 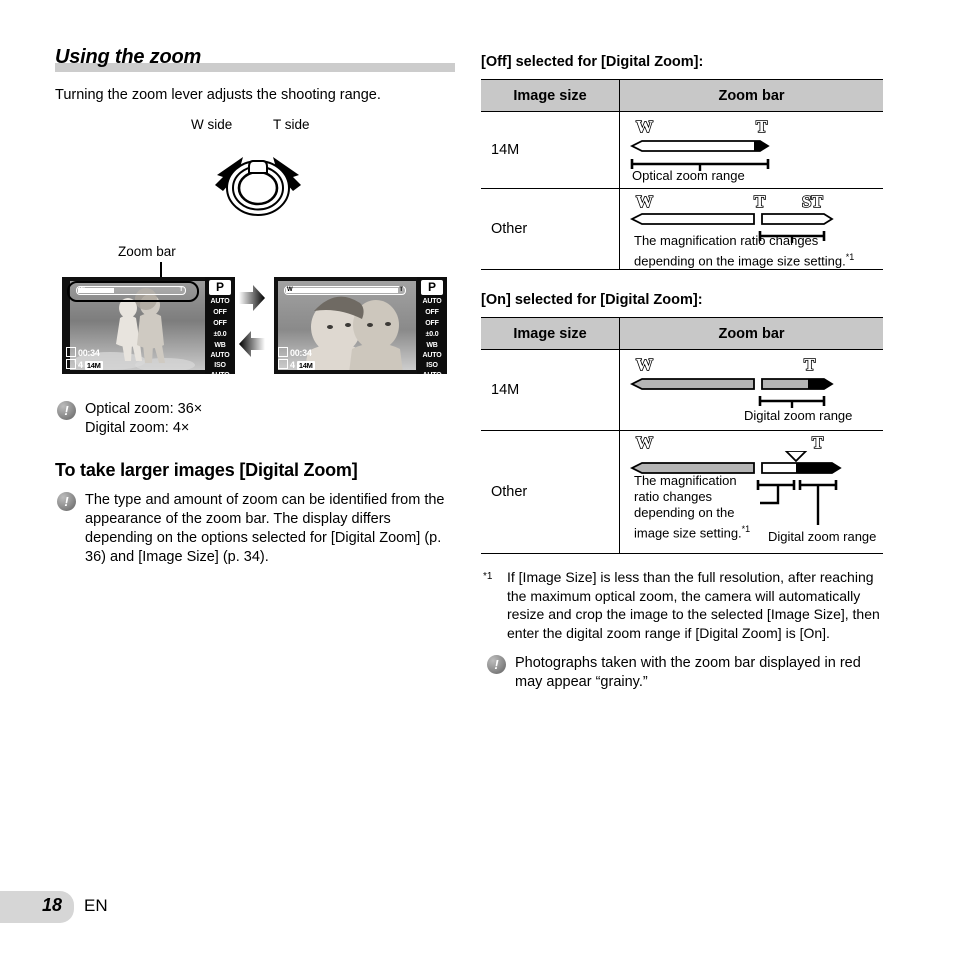 I want to click on footnote-ref-2: *1, so click(x=746, y=529).